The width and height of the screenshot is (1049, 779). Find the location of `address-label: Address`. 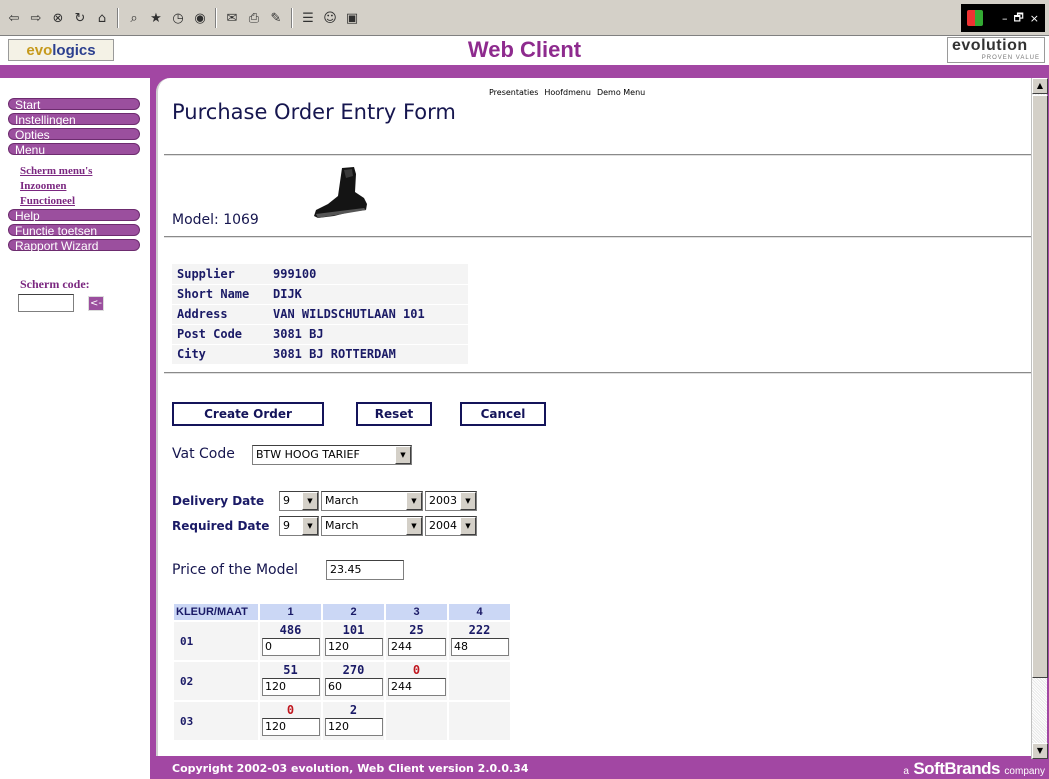

address-label: Address is located at coordinates (220, 314).